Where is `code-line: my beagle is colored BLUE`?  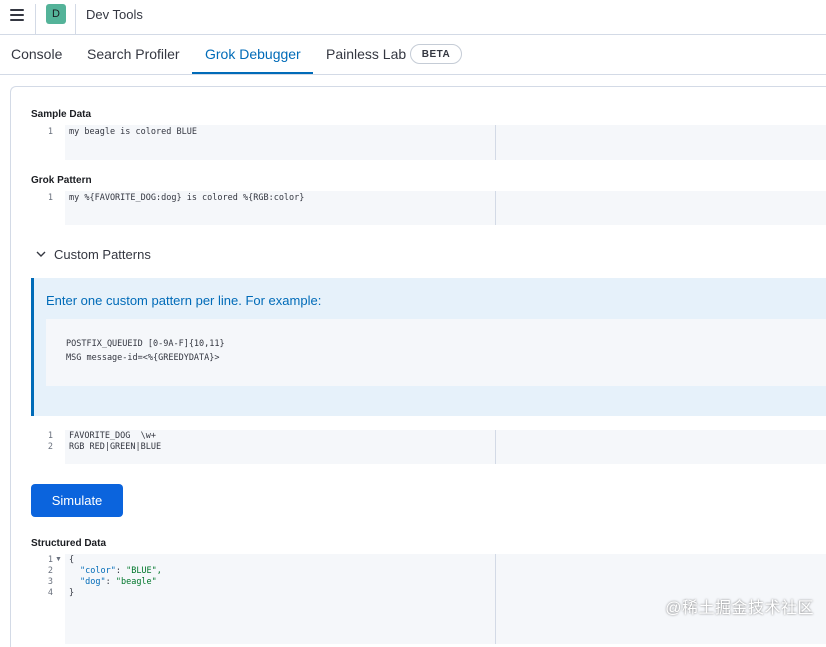 code-line: my beagle is colored BLUE is located at coordinates (133, 132).